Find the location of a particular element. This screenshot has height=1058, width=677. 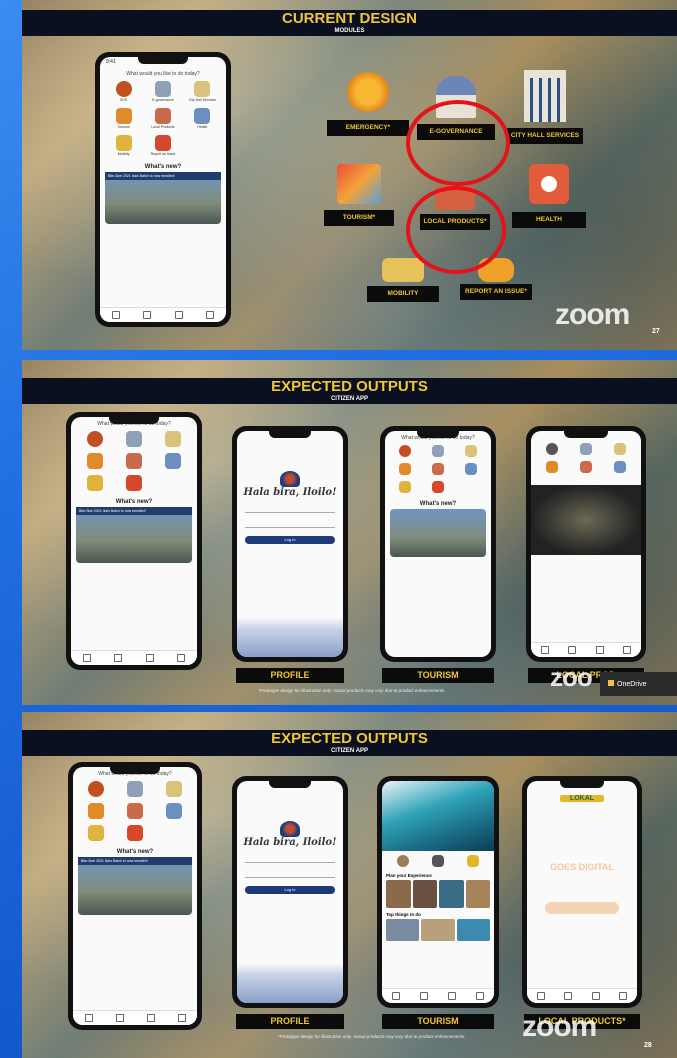

logo-icon is located at coordinates (290, 479).